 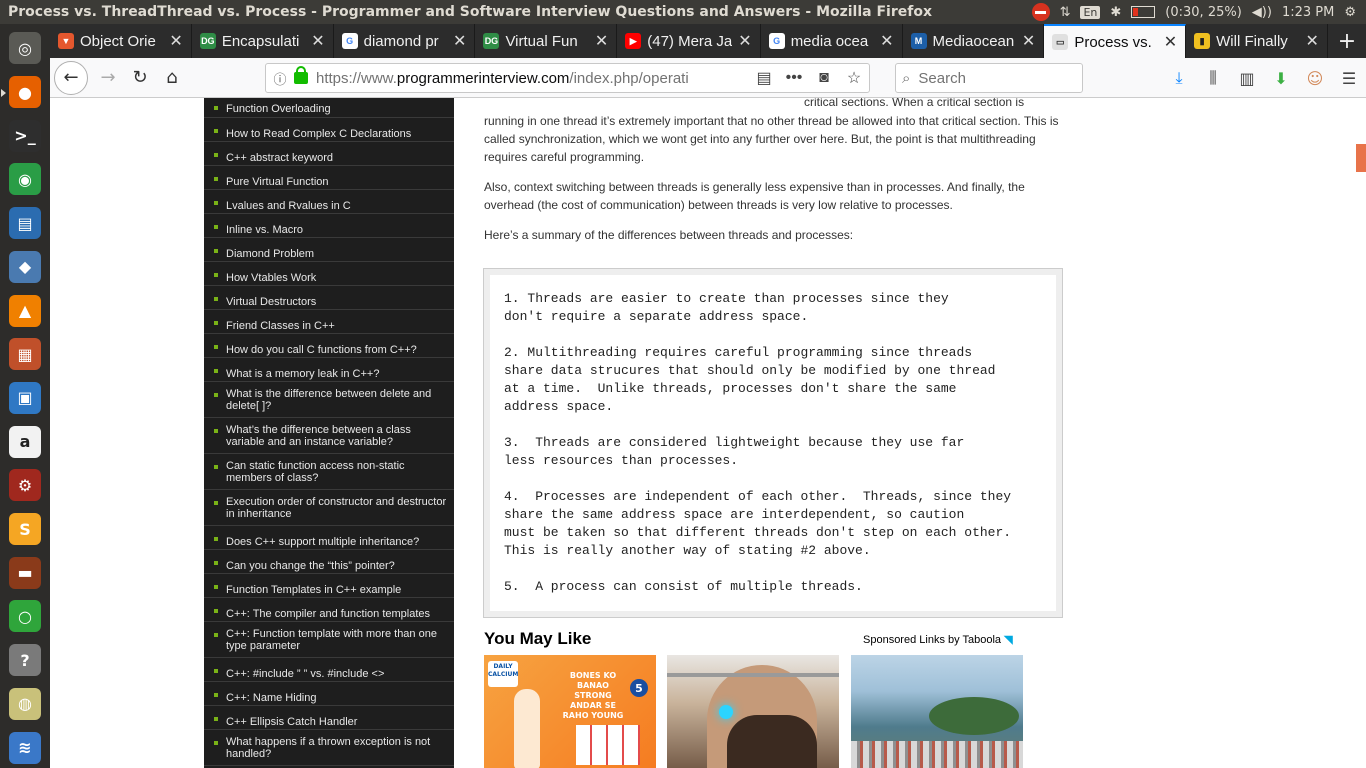 I want to click on ad-card-smartglasses, so click(x=753, y=711).